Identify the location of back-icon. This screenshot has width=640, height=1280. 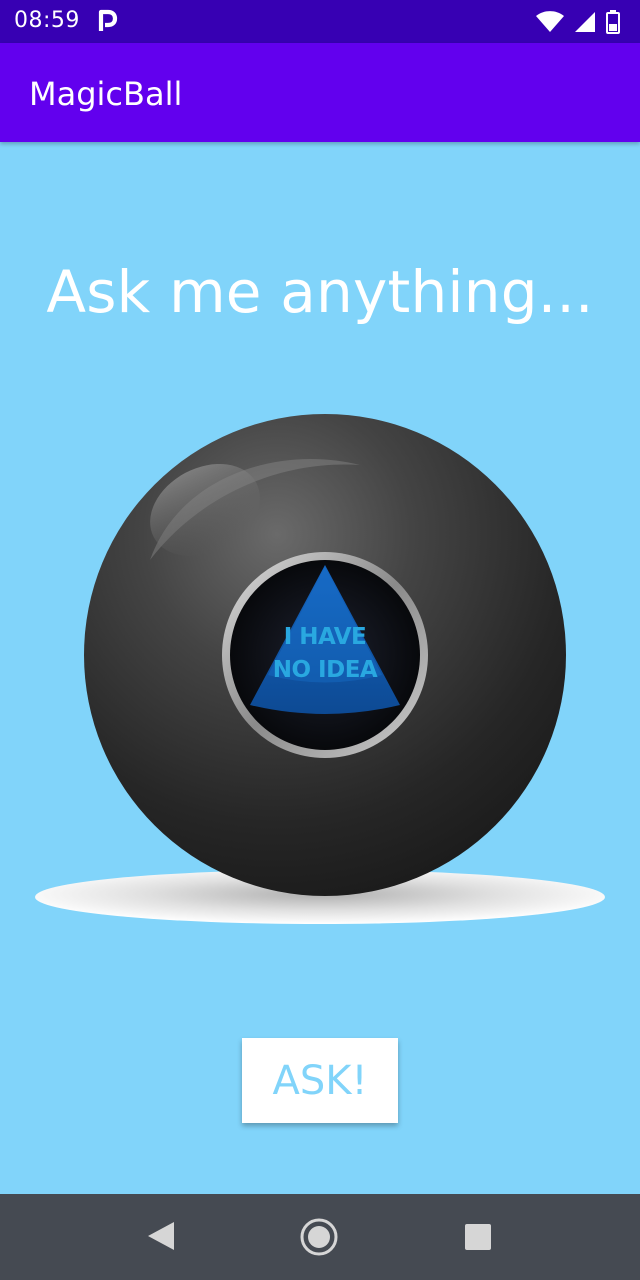
(161, 1236).